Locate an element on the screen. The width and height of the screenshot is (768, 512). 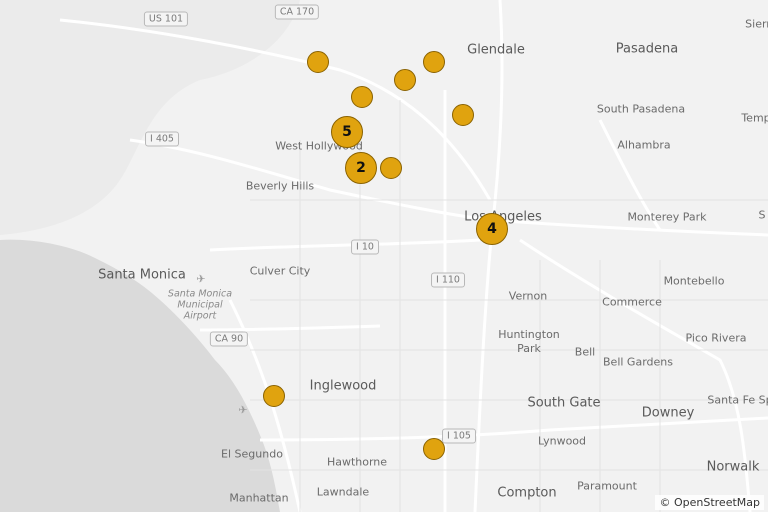
place-label: Pasadena is located at coordinates (647, 49).